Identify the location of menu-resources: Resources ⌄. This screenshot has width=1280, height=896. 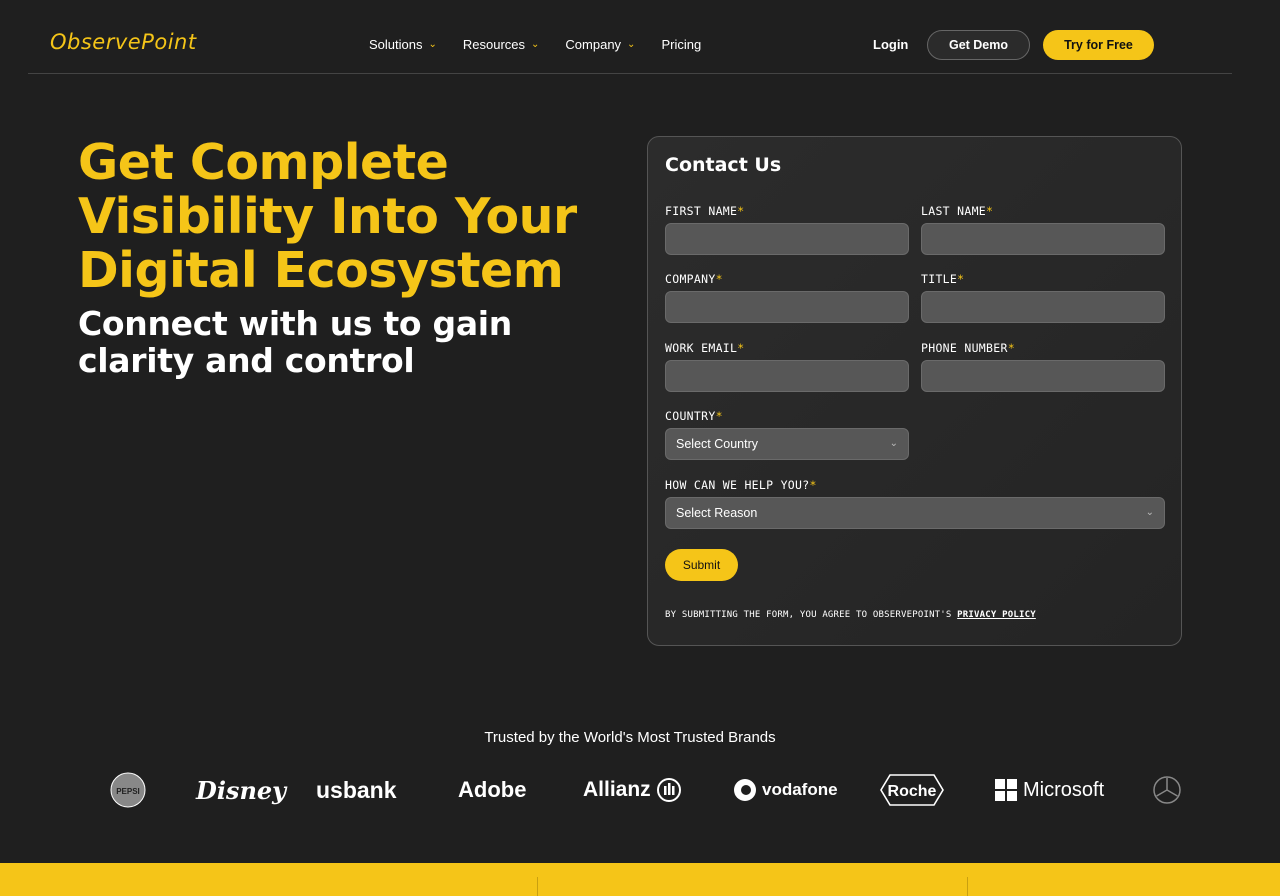
(501, 44).